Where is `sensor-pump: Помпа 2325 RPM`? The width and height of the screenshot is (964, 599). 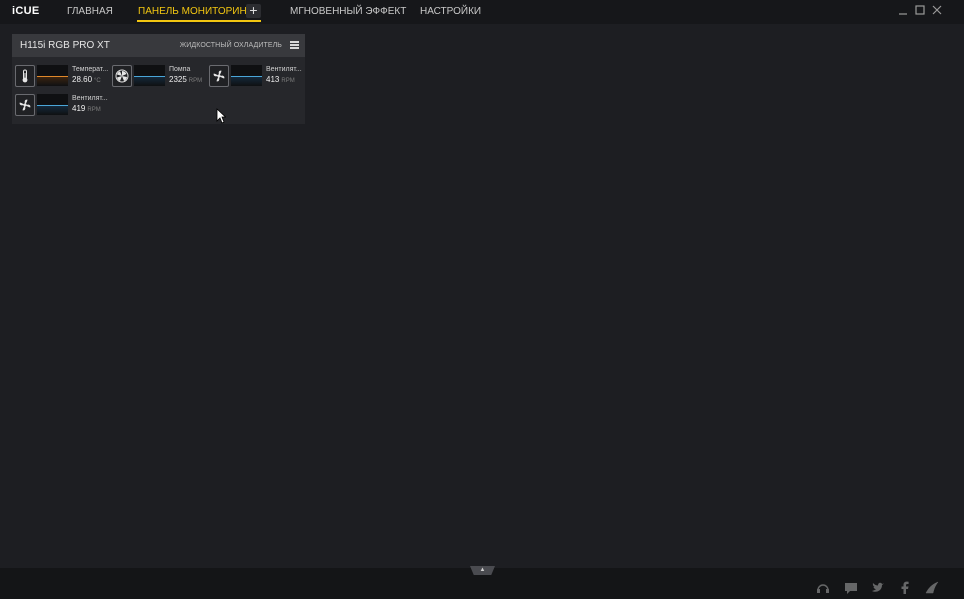
sensor-pump: Помпа 2325 RPM is located at coordinates (160, 77).